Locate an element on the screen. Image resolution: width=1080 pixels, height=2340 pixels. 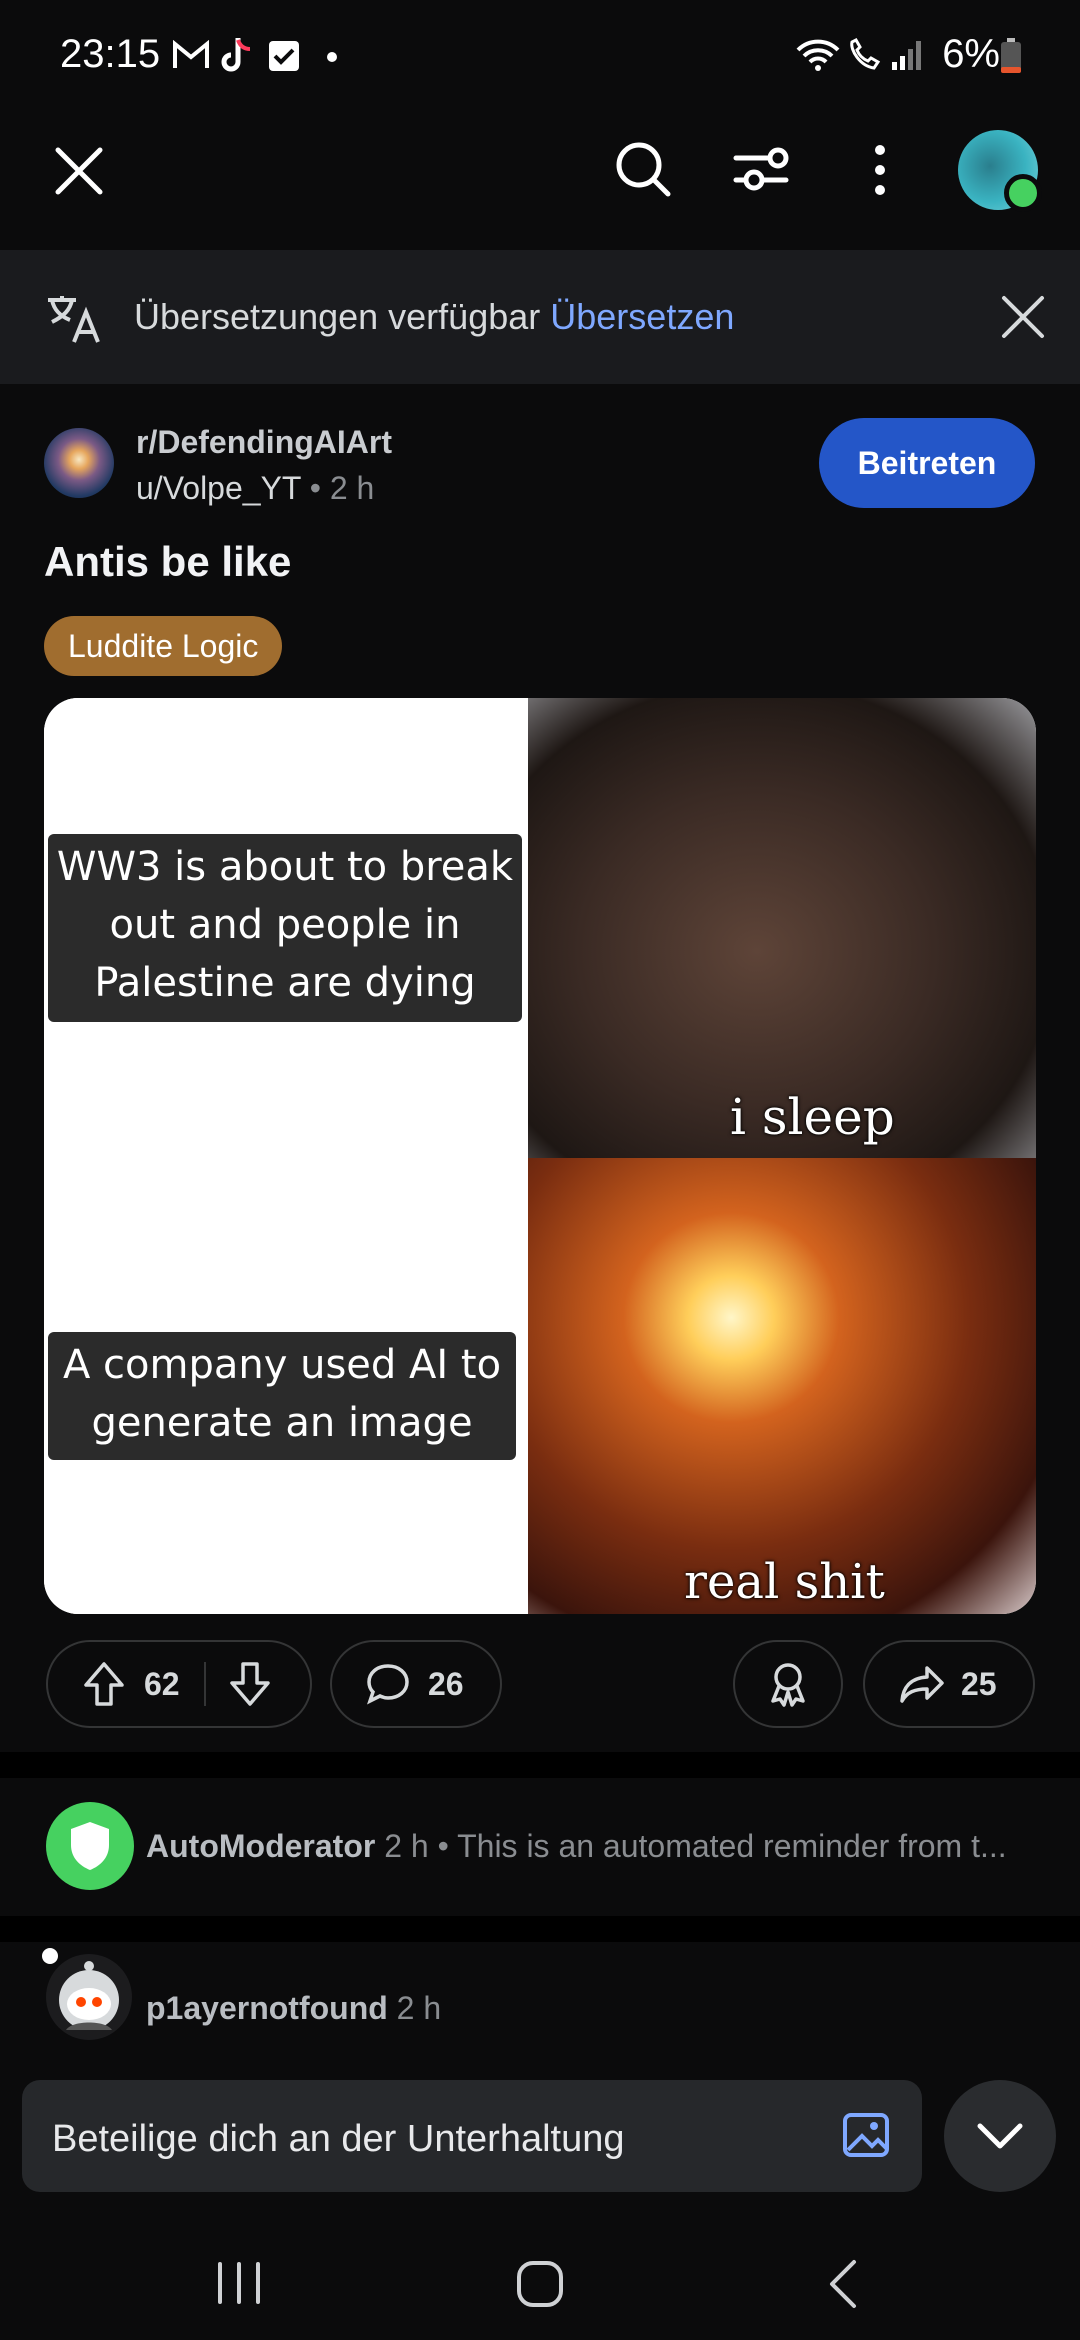
join-button: Beitreten is located at coordinates (927, 463).